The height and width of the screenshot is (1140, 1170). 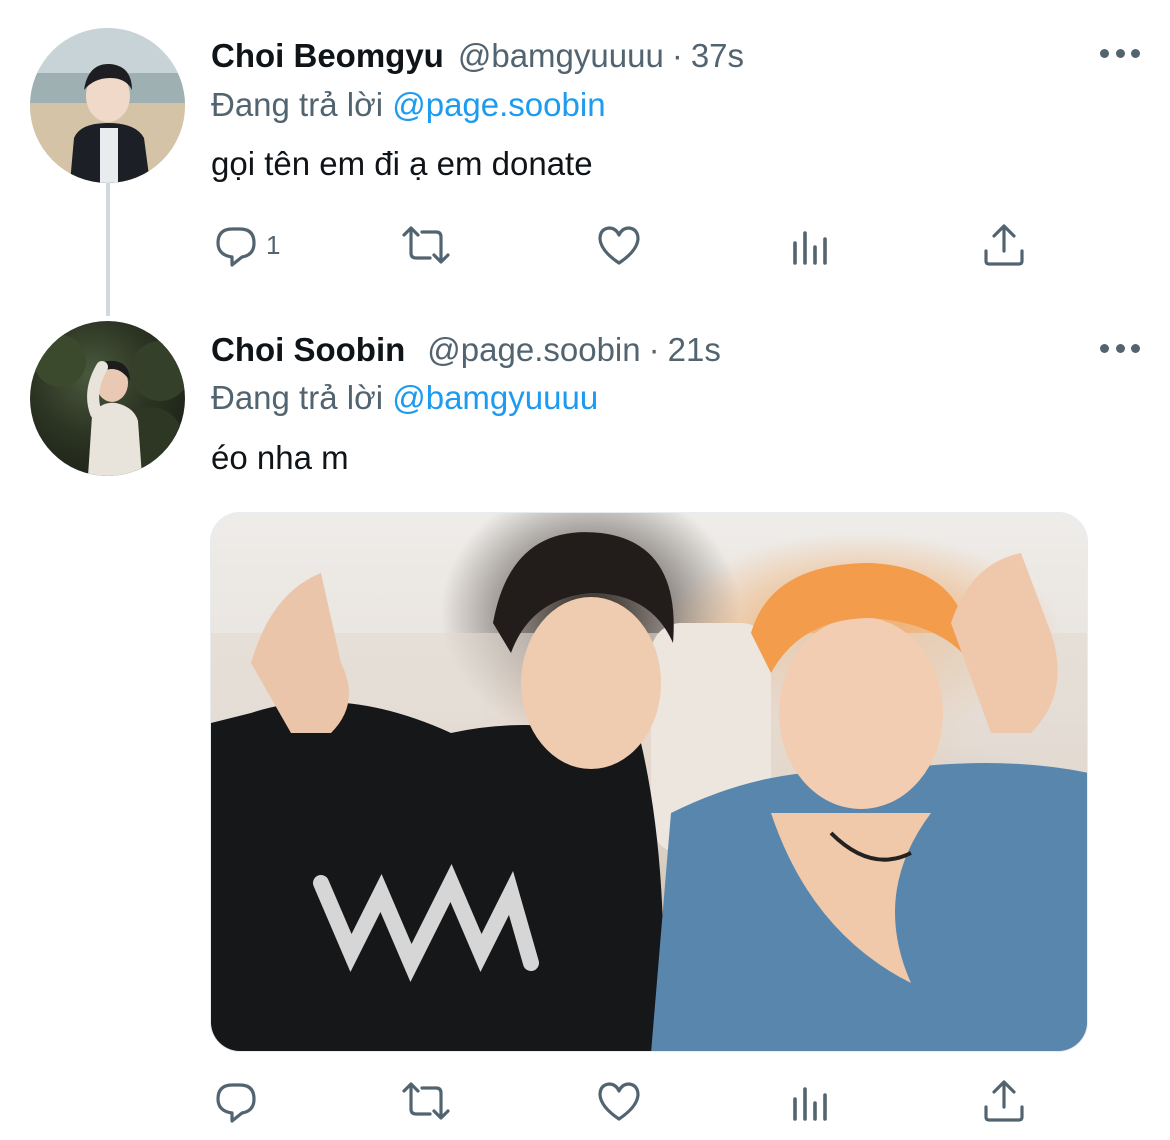 What do you see at coordinates (498, 104) in the screenshot?
I see `mention-link: @page.soobin` at bounding box center [498, 104].